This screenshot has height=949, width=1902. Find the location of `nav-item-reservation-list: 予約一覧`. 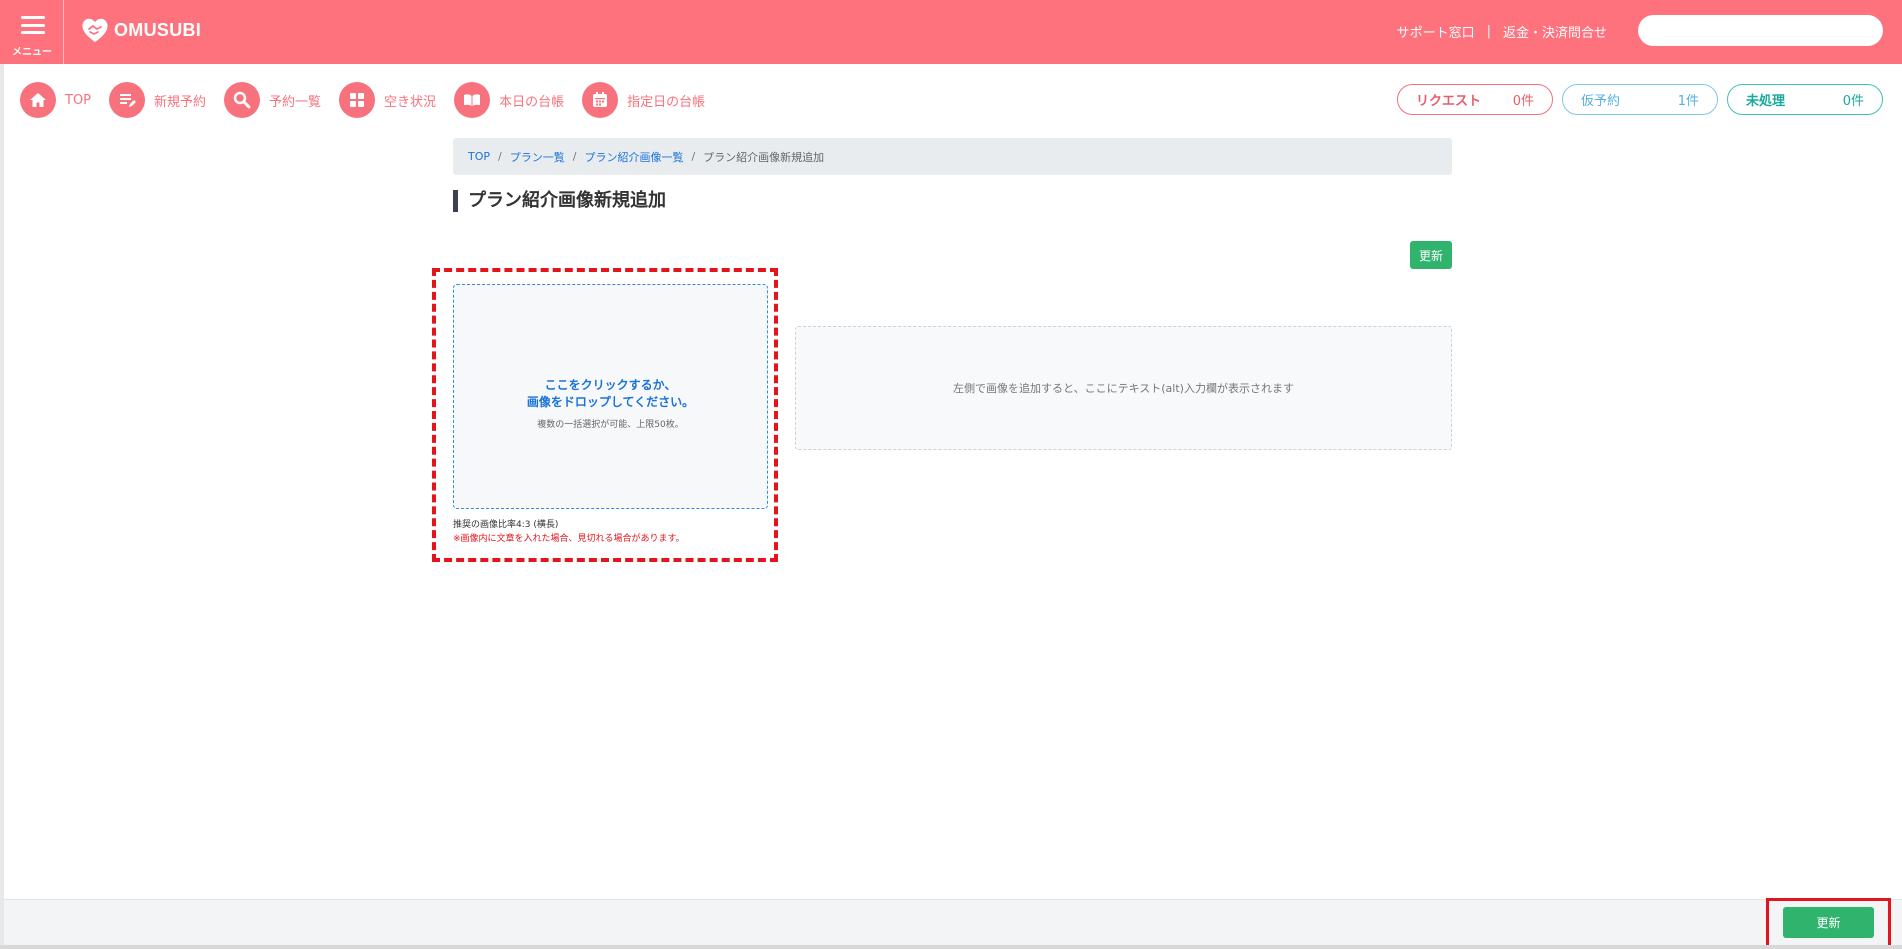

nav-item-reservation-list: 予約一覧 is located at coordinates (272, 100).